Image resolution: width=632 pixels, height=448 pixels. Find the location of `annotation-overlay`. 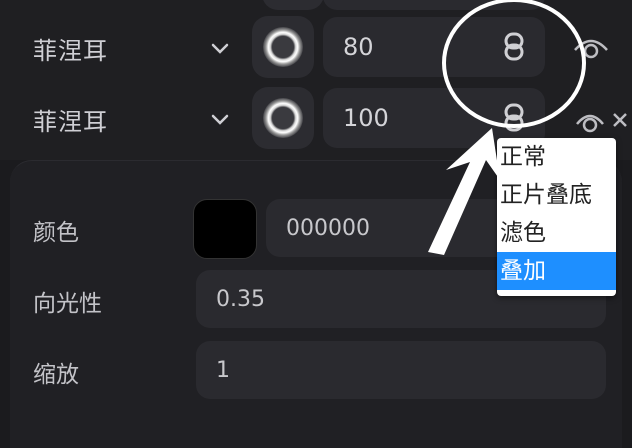

annotation-overlay is located at coordinates (507, 127).